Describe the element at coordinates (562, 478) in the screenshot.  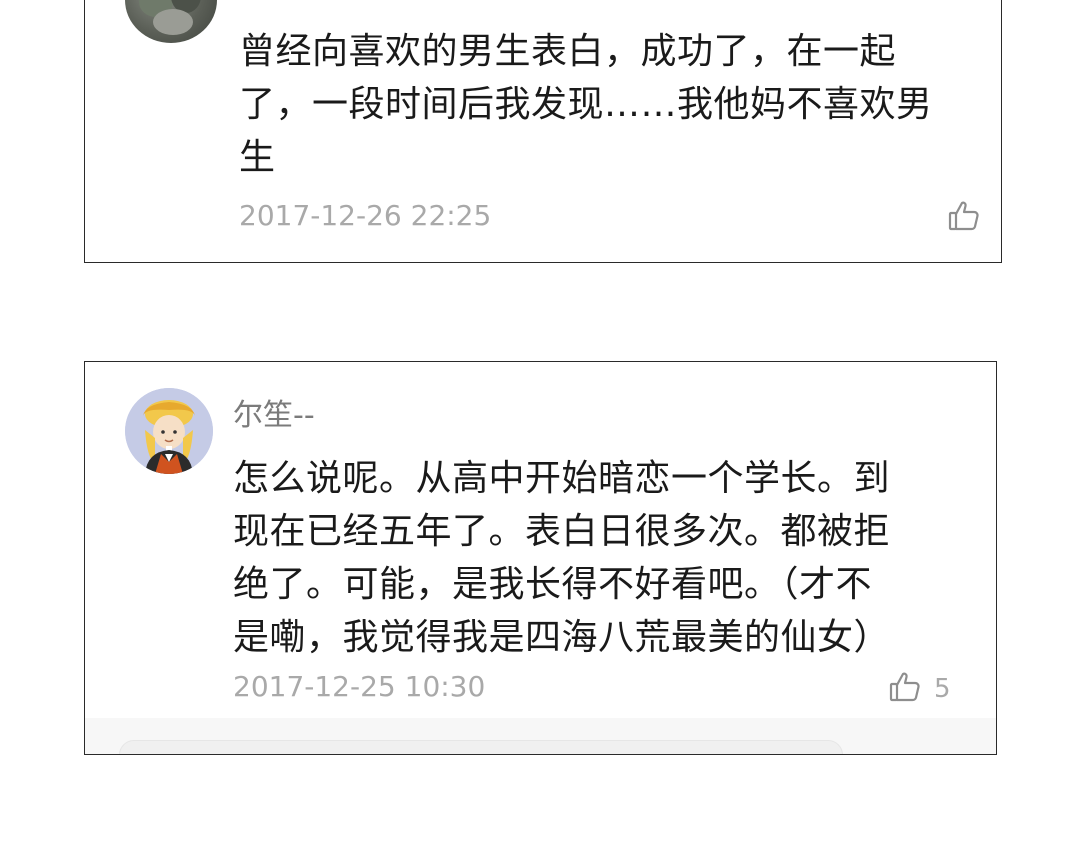
I see `comment-line: 怎么说呢。从高中开始暗恋一个学长。到` at that location.